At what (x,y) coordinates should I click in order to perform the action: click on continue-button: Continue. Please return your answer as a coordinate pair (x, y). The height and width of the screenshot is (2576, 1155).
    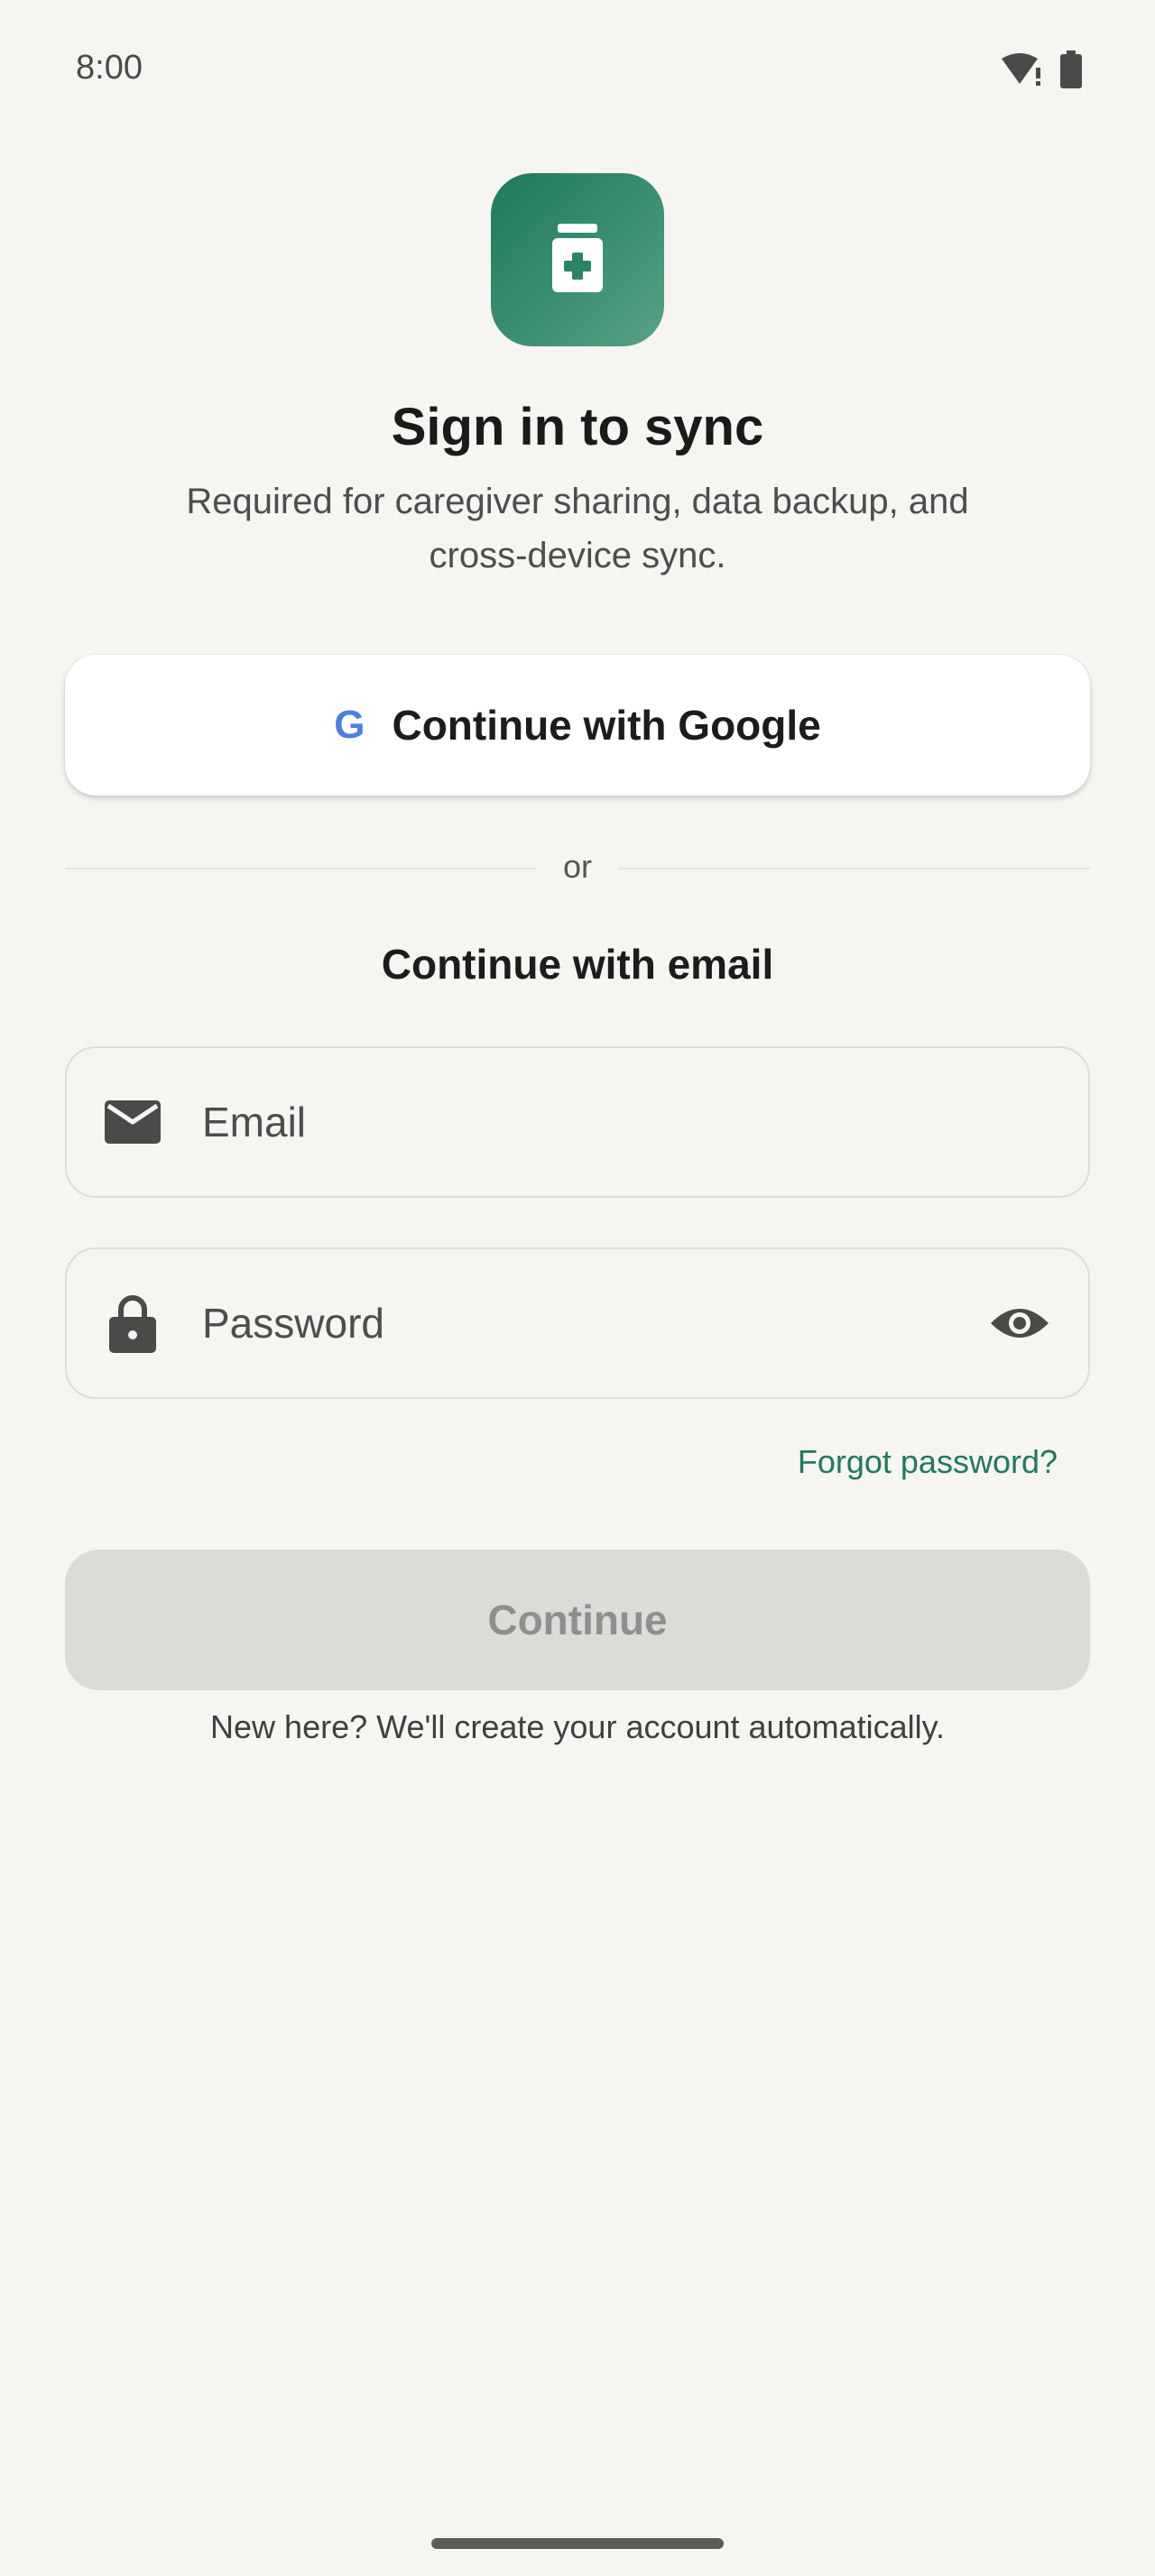
    Looking at the image, I should click on (577, 1620).